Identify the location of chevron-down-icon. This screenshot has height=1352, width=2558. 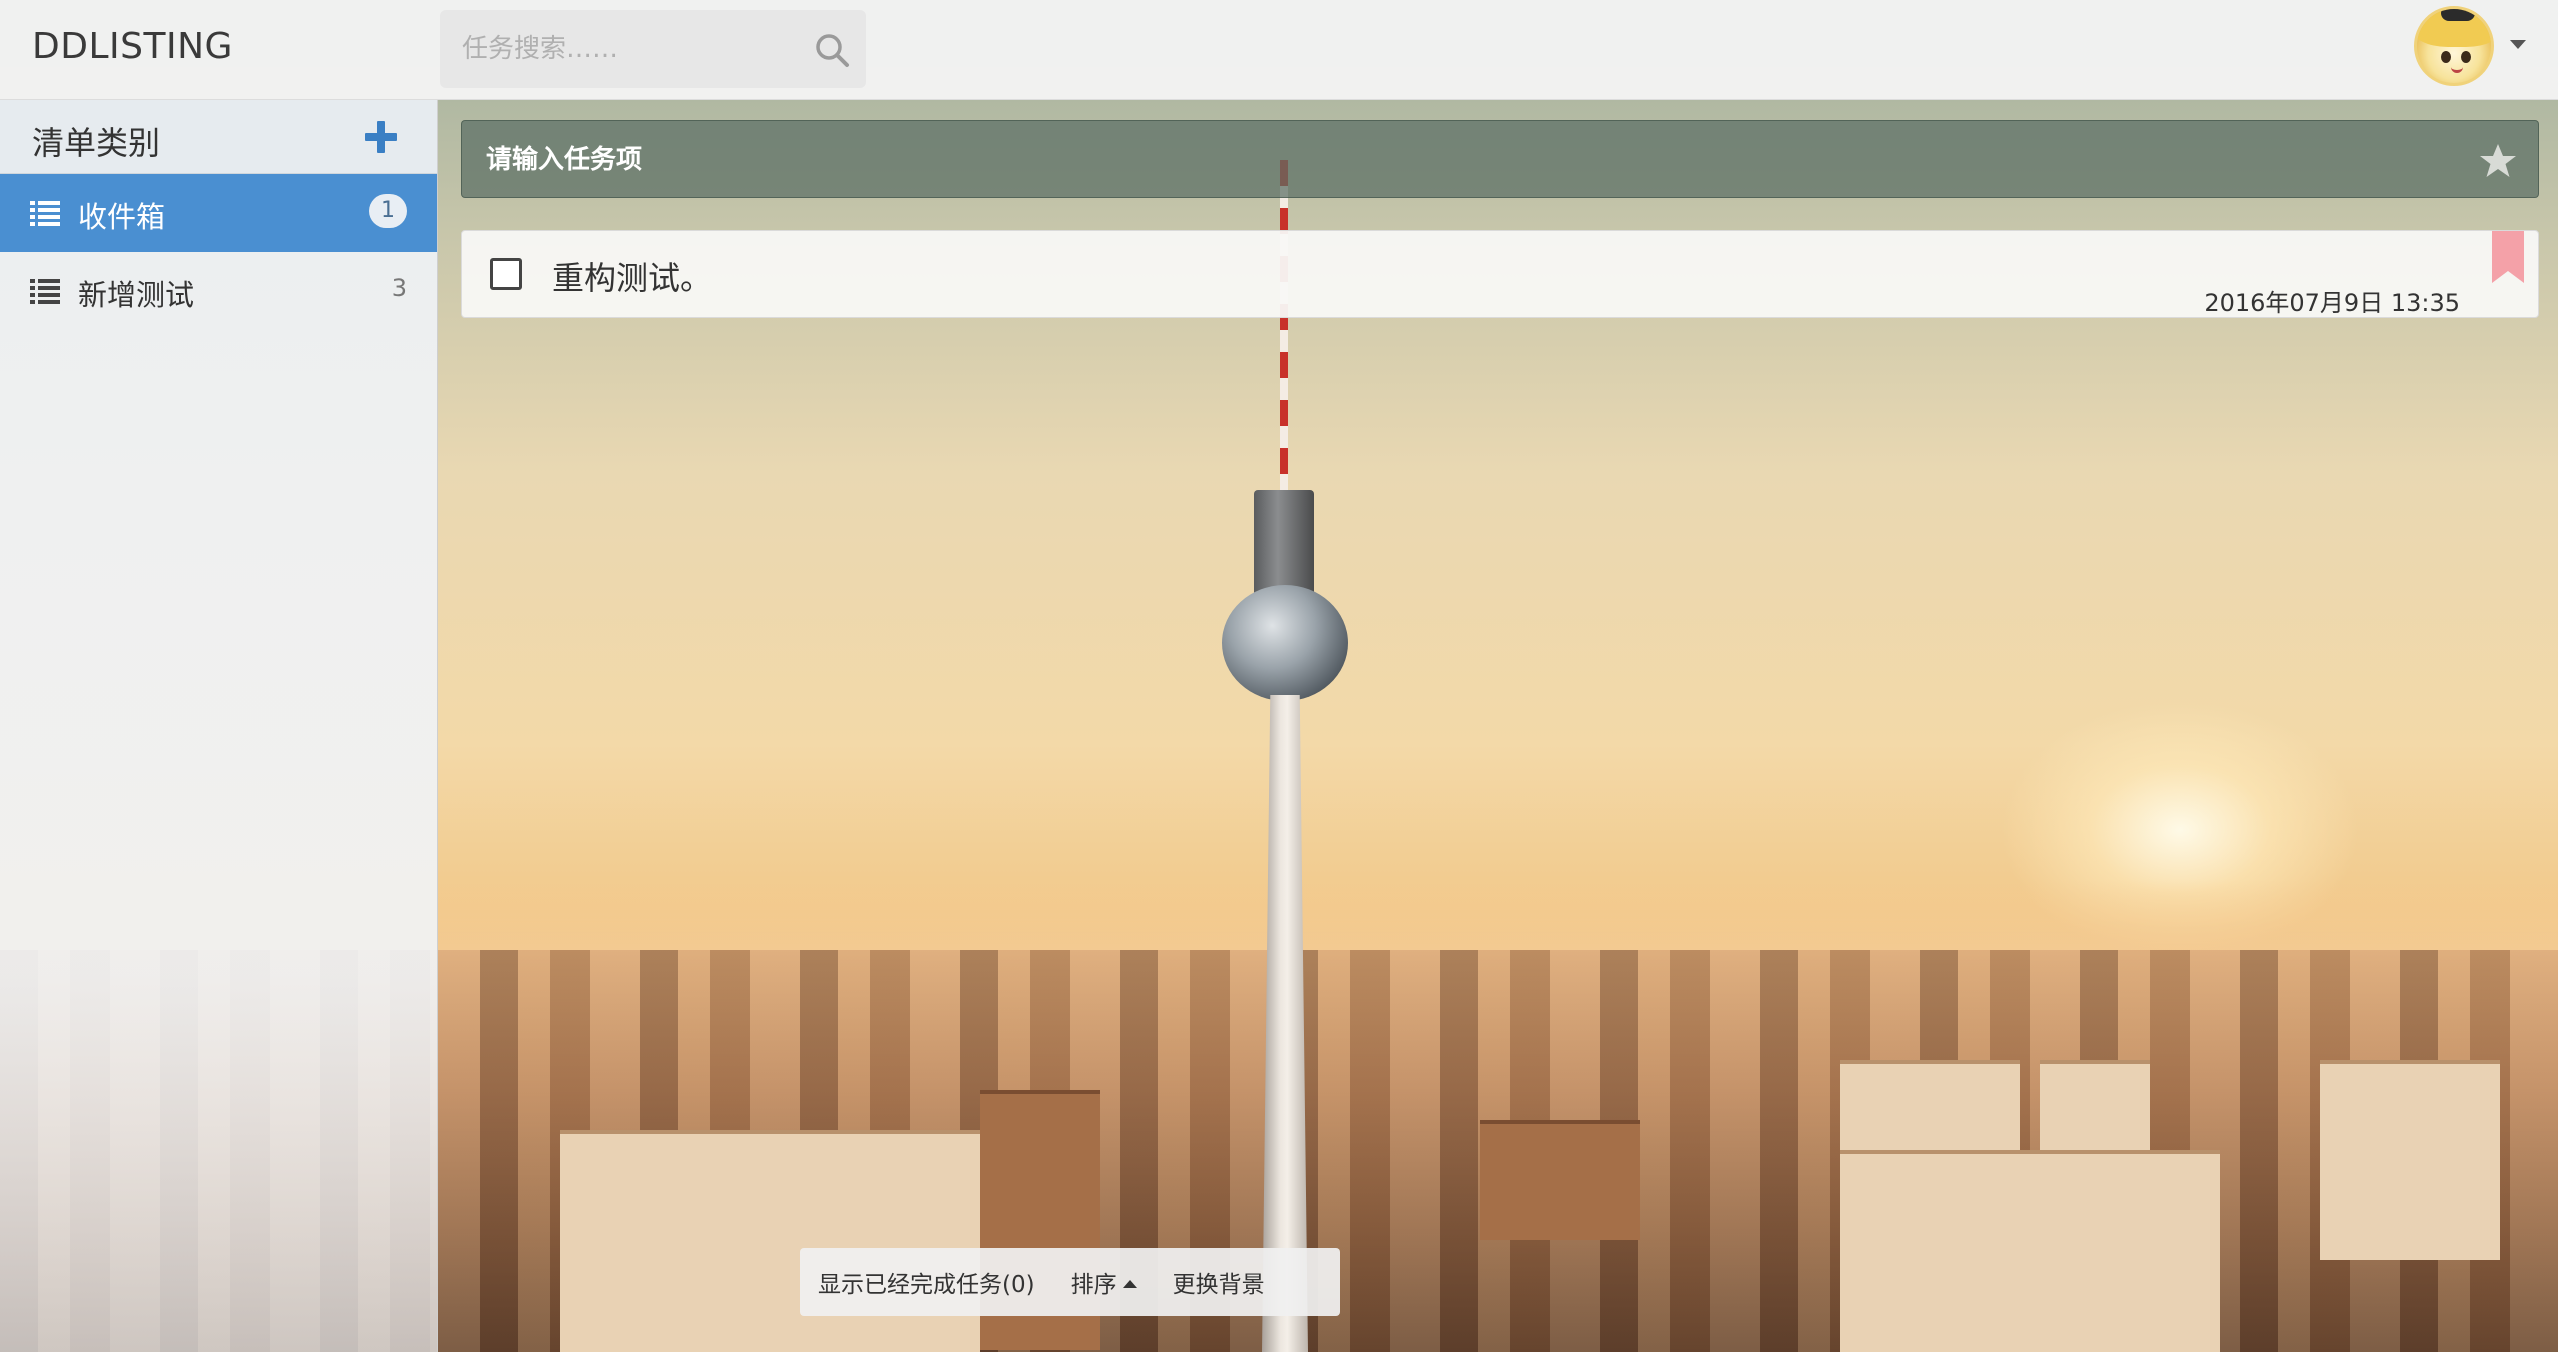
(2518, 44).